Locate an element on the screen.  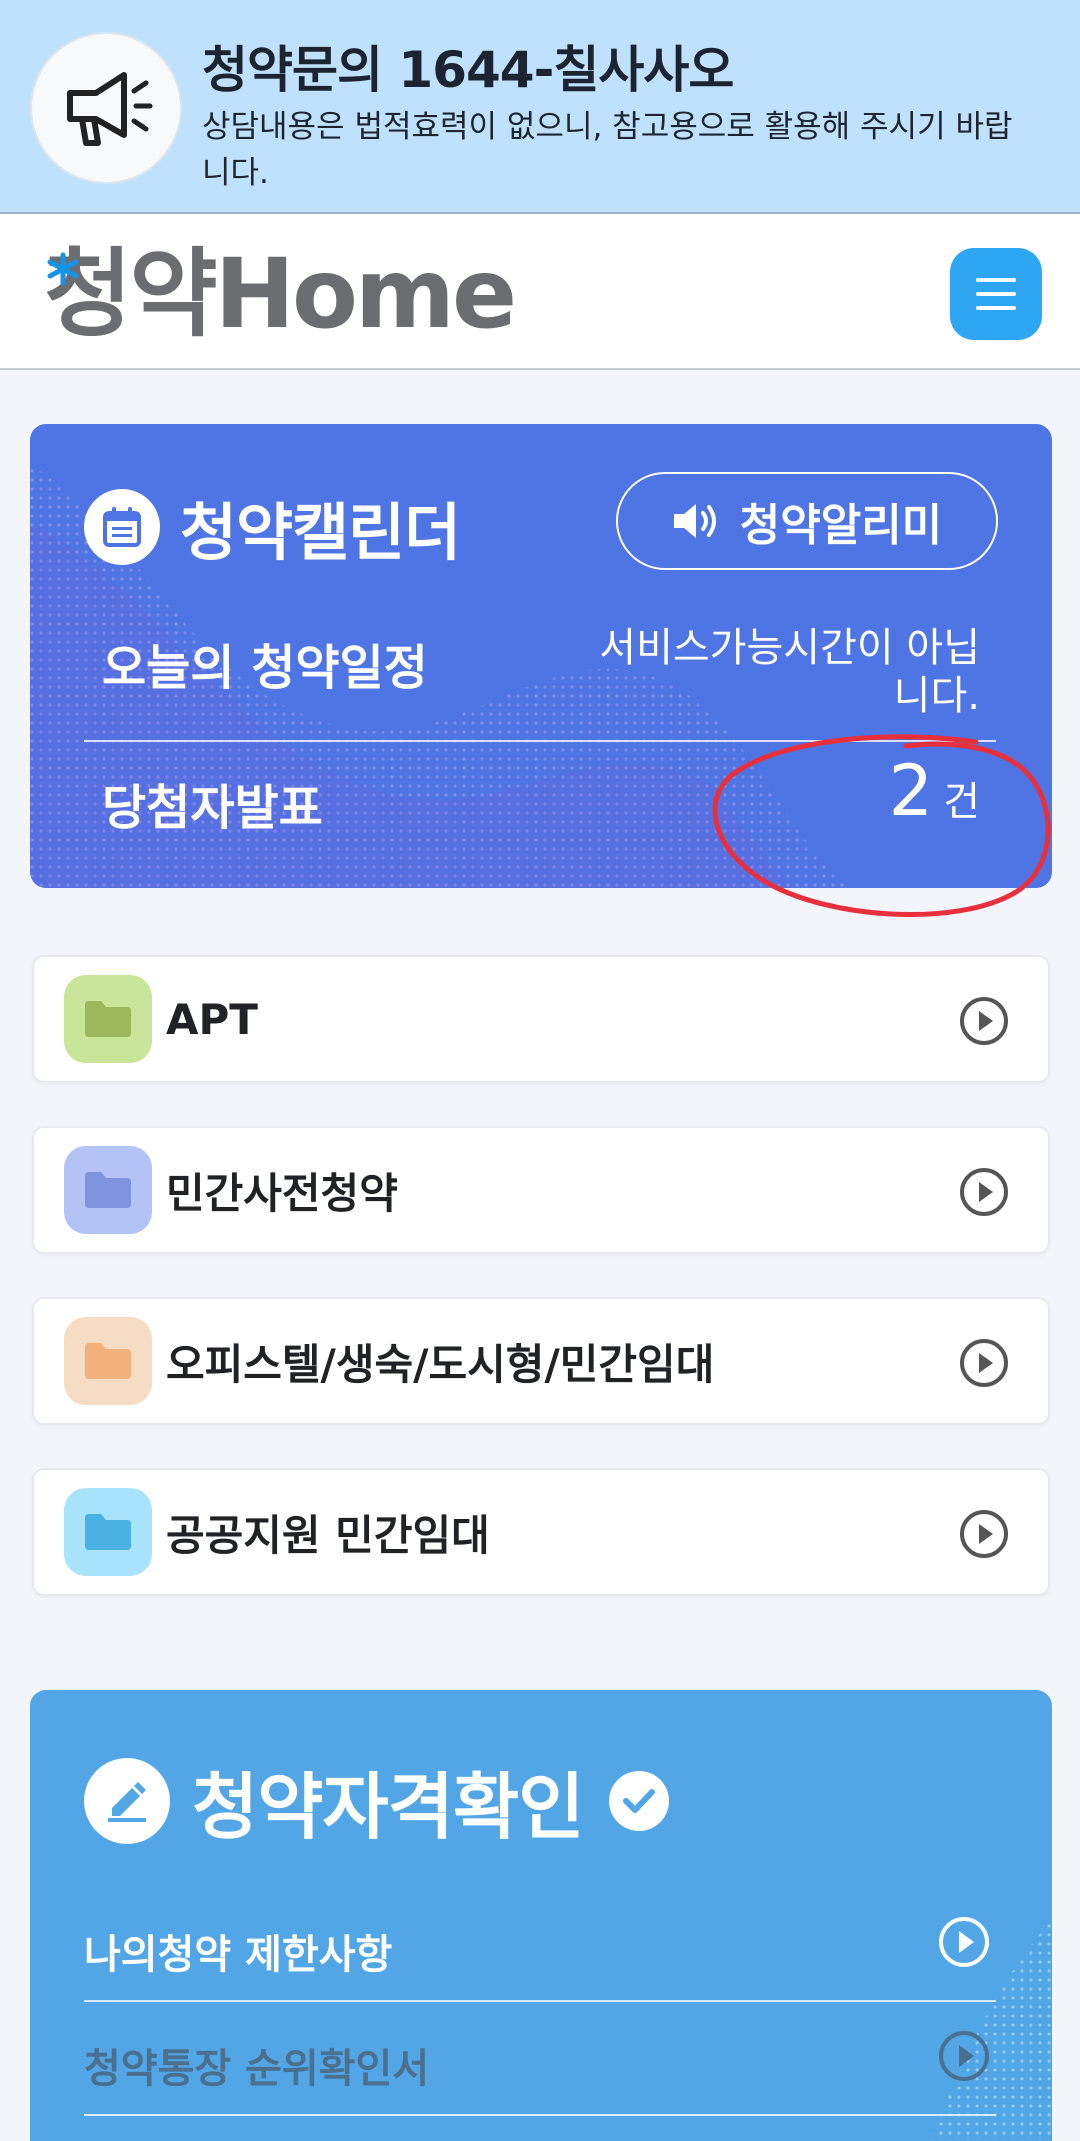
eligibility-row-label: 청약통장 순위확인서 is located at coordinates (257, 2069).